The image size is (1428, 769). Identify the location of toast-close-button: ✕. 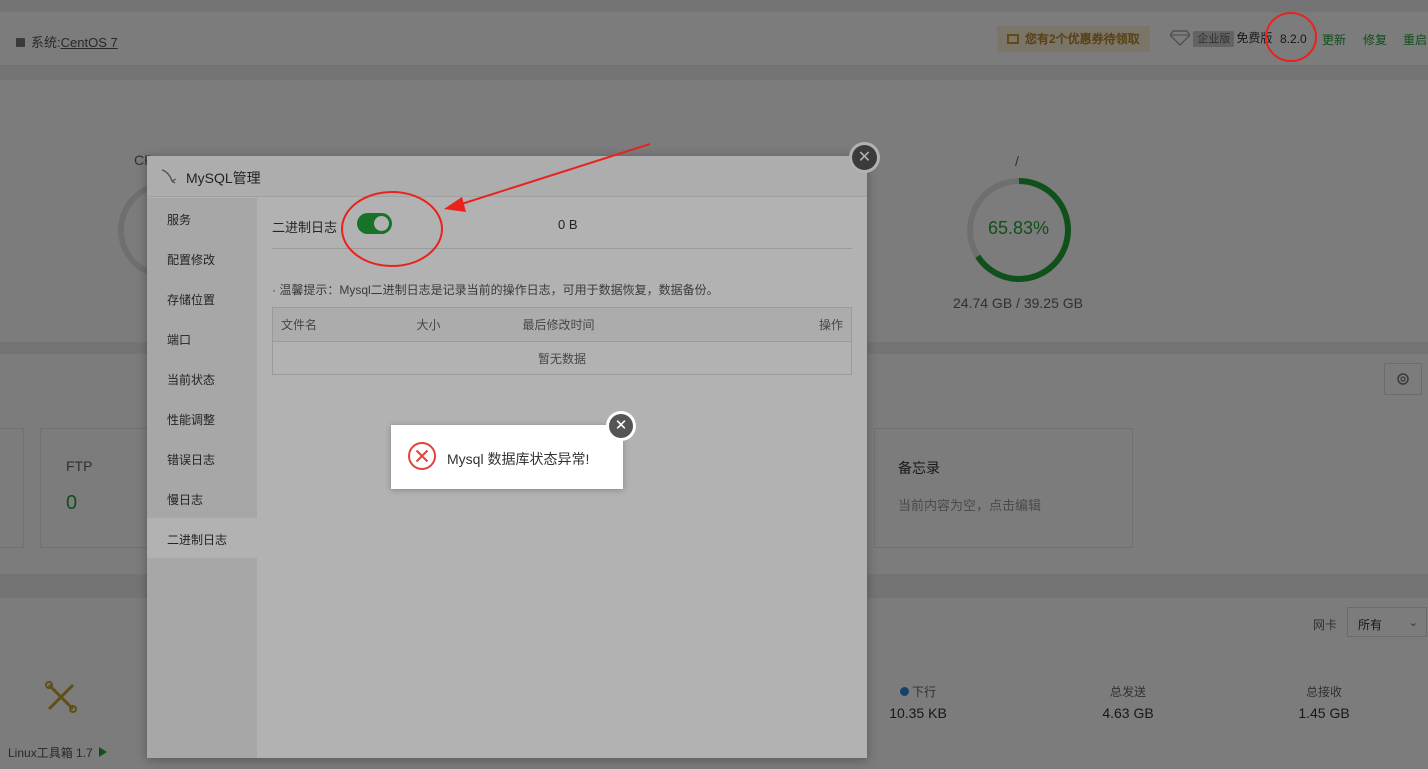
(621, 426).